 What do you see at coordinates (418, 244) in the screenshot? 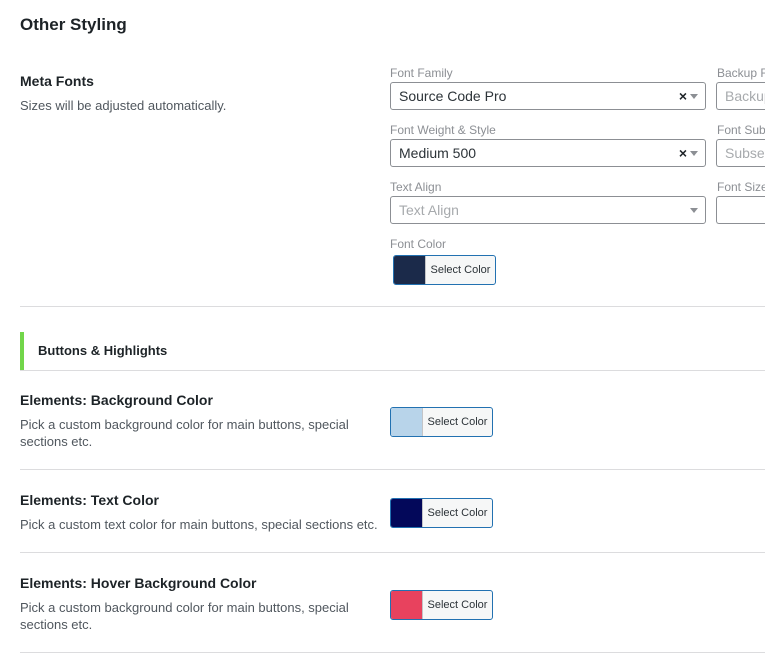
I see `font-color-label: Font Color` at bounding box center [418, 244].